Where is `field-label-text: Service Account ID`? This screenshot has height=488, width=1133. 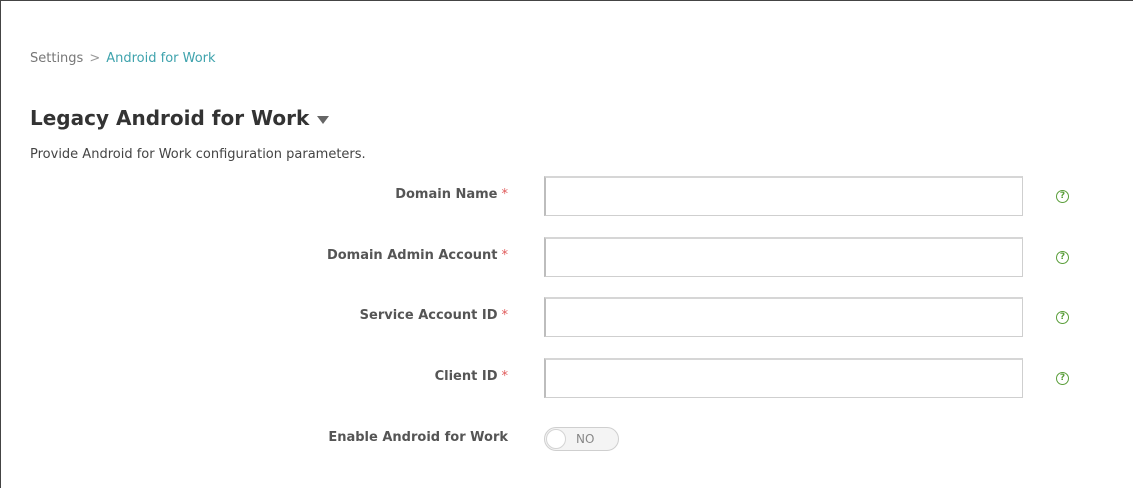 field-label-text: Service Account ID is located at coordinates (428, 315).